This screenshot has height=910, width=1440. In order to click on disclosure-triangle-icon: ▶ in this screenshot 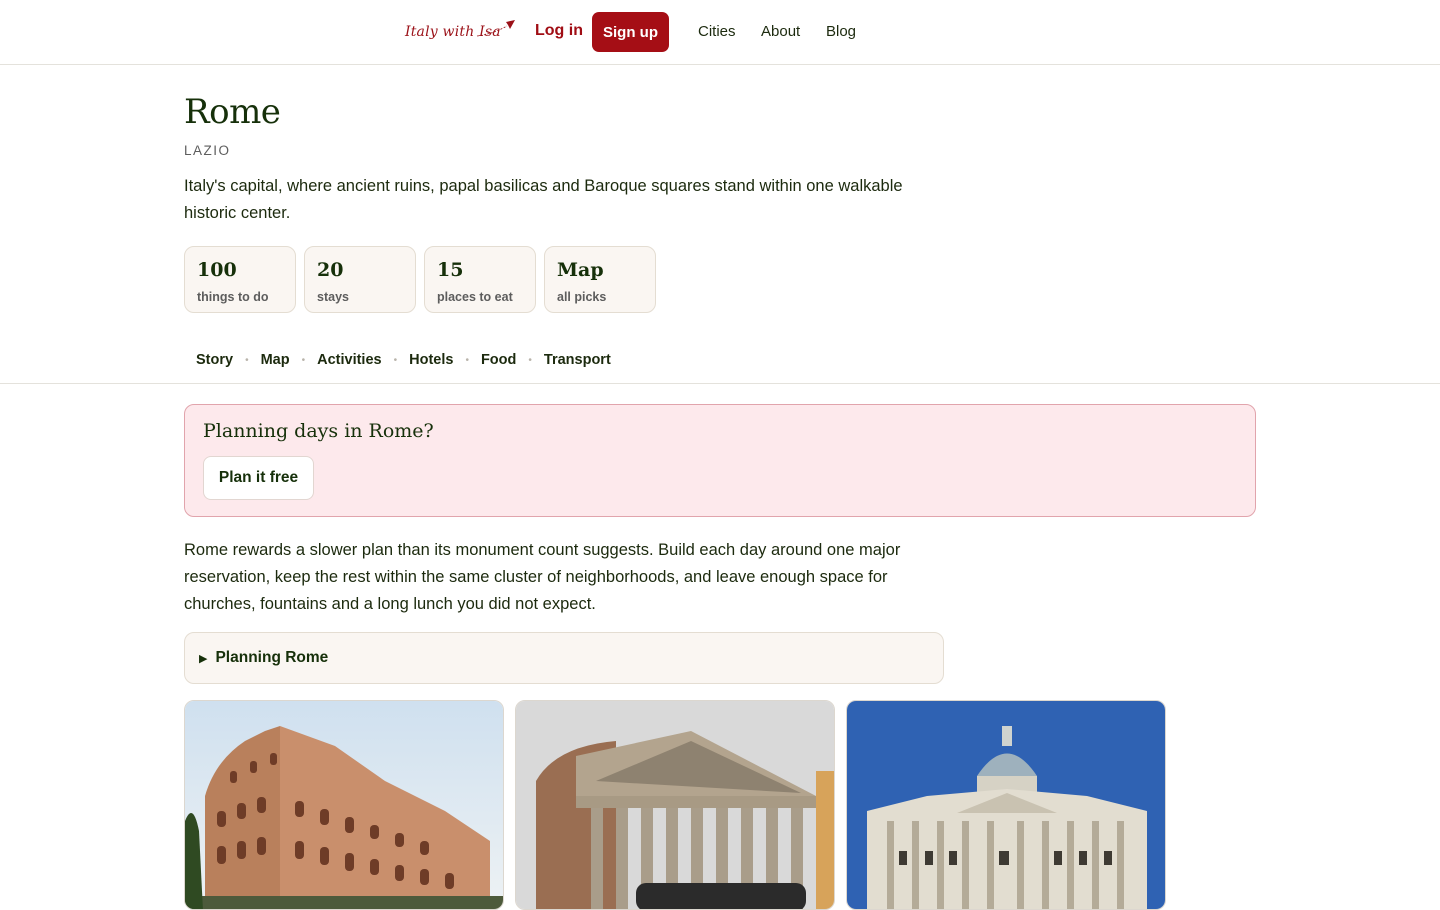, I will do `click(203, 658)`.